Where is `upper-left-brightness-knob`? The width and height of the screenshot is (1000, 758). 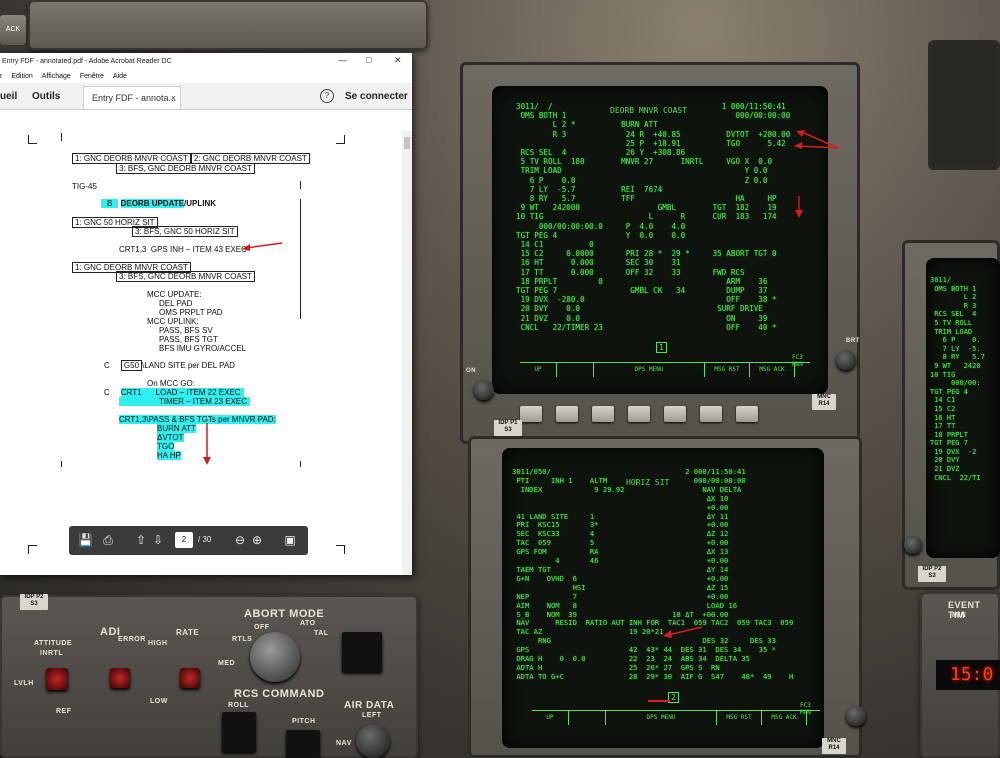
upper-left-brightness-knob is located at coordinates (484, 390).